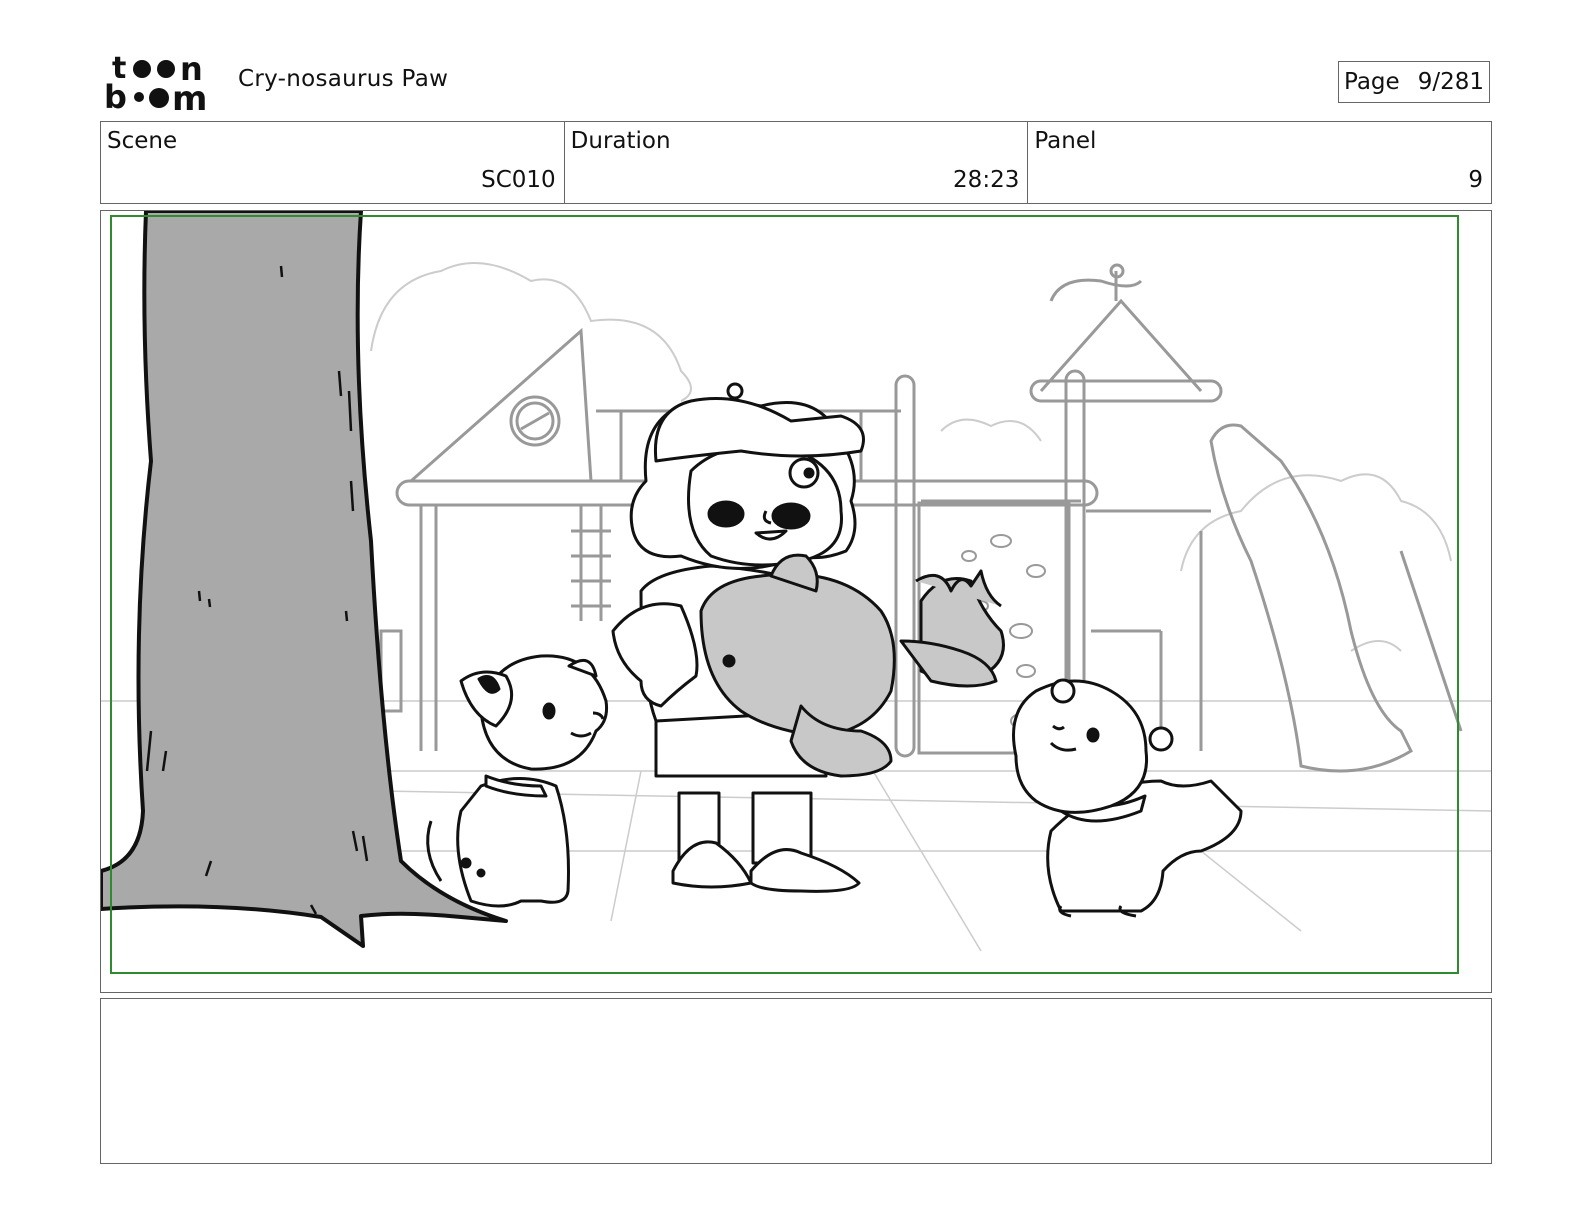 Image resolution: width=1584 pixels, height=1224 pixels. What do you see at coordinates (517, 781) in the screenshot?
I see `spotted-dog` at bounding box center [517, 781].